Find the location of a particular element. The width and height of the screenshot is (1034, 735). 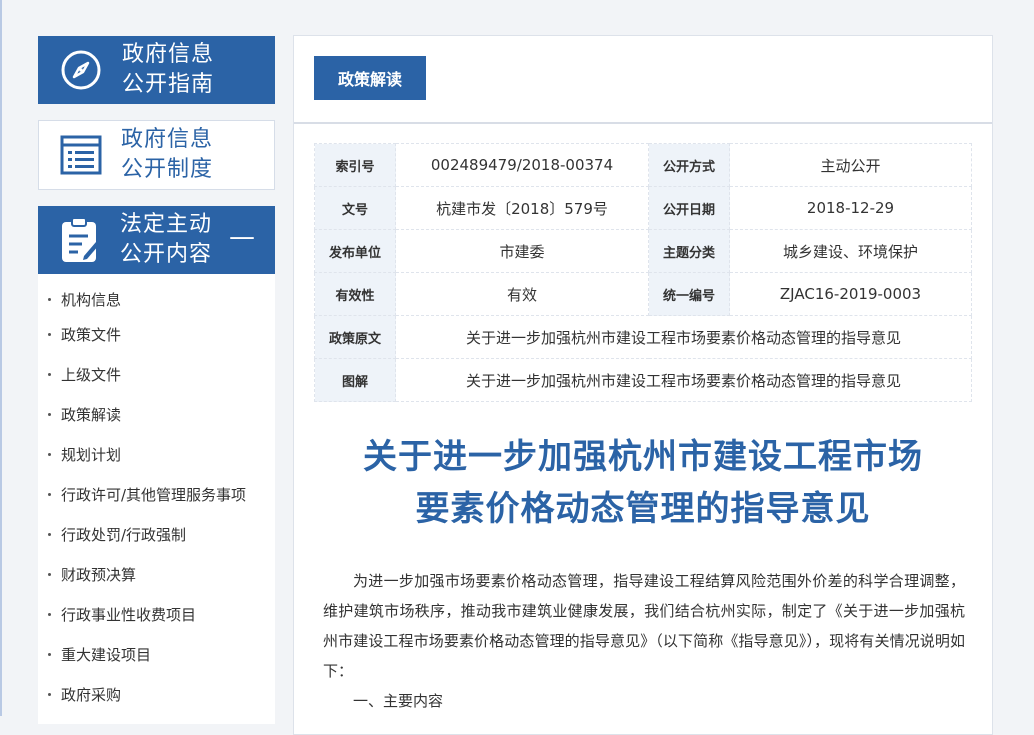

table-row: 文号 杭建市发〔2018〕579号 公开日期 2018-12-29 is located at coordinates (643, 208).